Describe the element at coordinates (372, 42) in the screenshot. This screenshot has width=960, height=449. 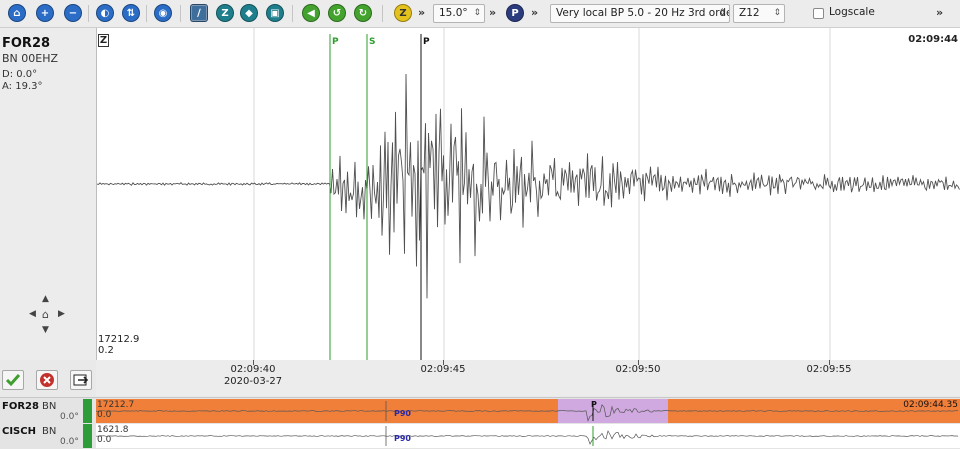
I see `pick-label: S` at that location.